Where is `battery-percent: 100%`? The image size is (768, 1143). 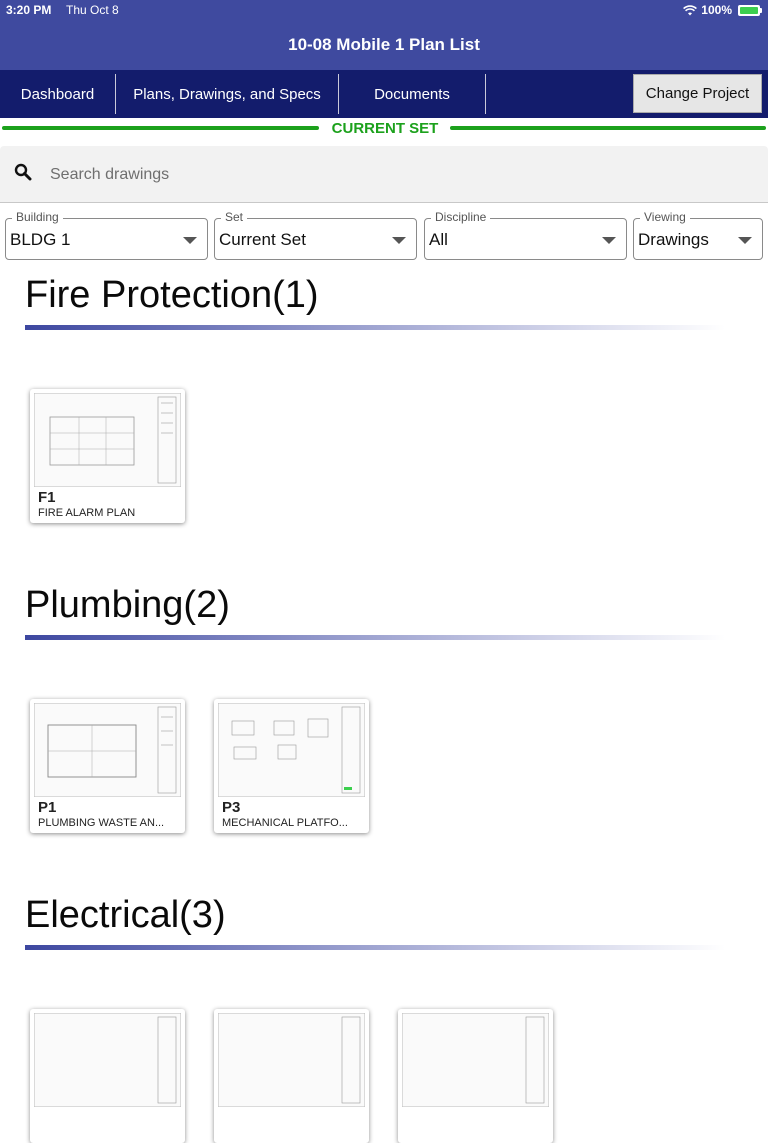 battery-percent: 100% is located at coordinates (716, 10).